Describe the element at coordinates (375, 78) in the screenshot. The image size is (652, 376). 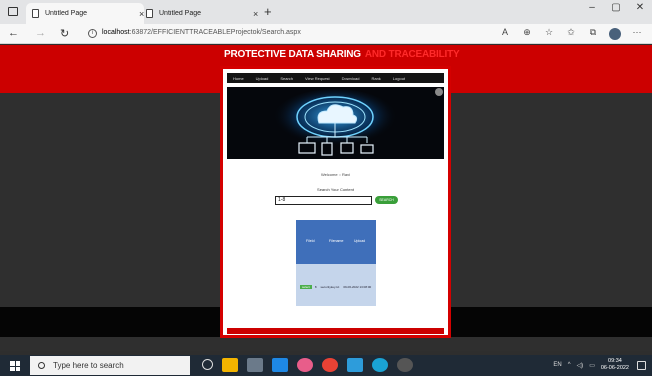
I see `menu-rank: Rank` at that location.